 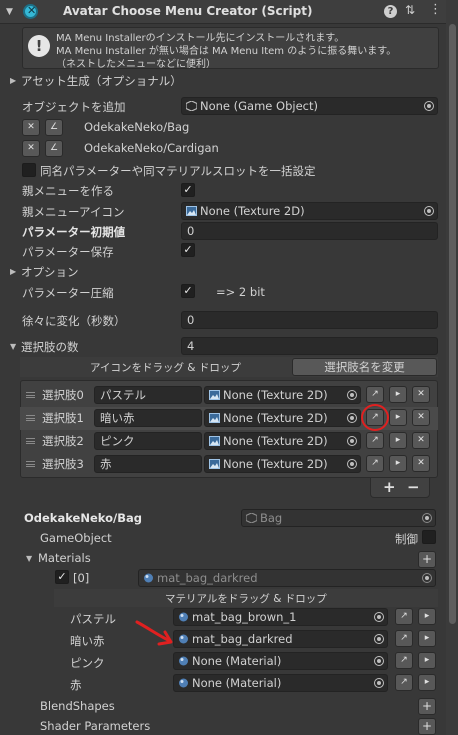 I want to click on add-object-field: None (Game Object), so click(x=309, y=106).